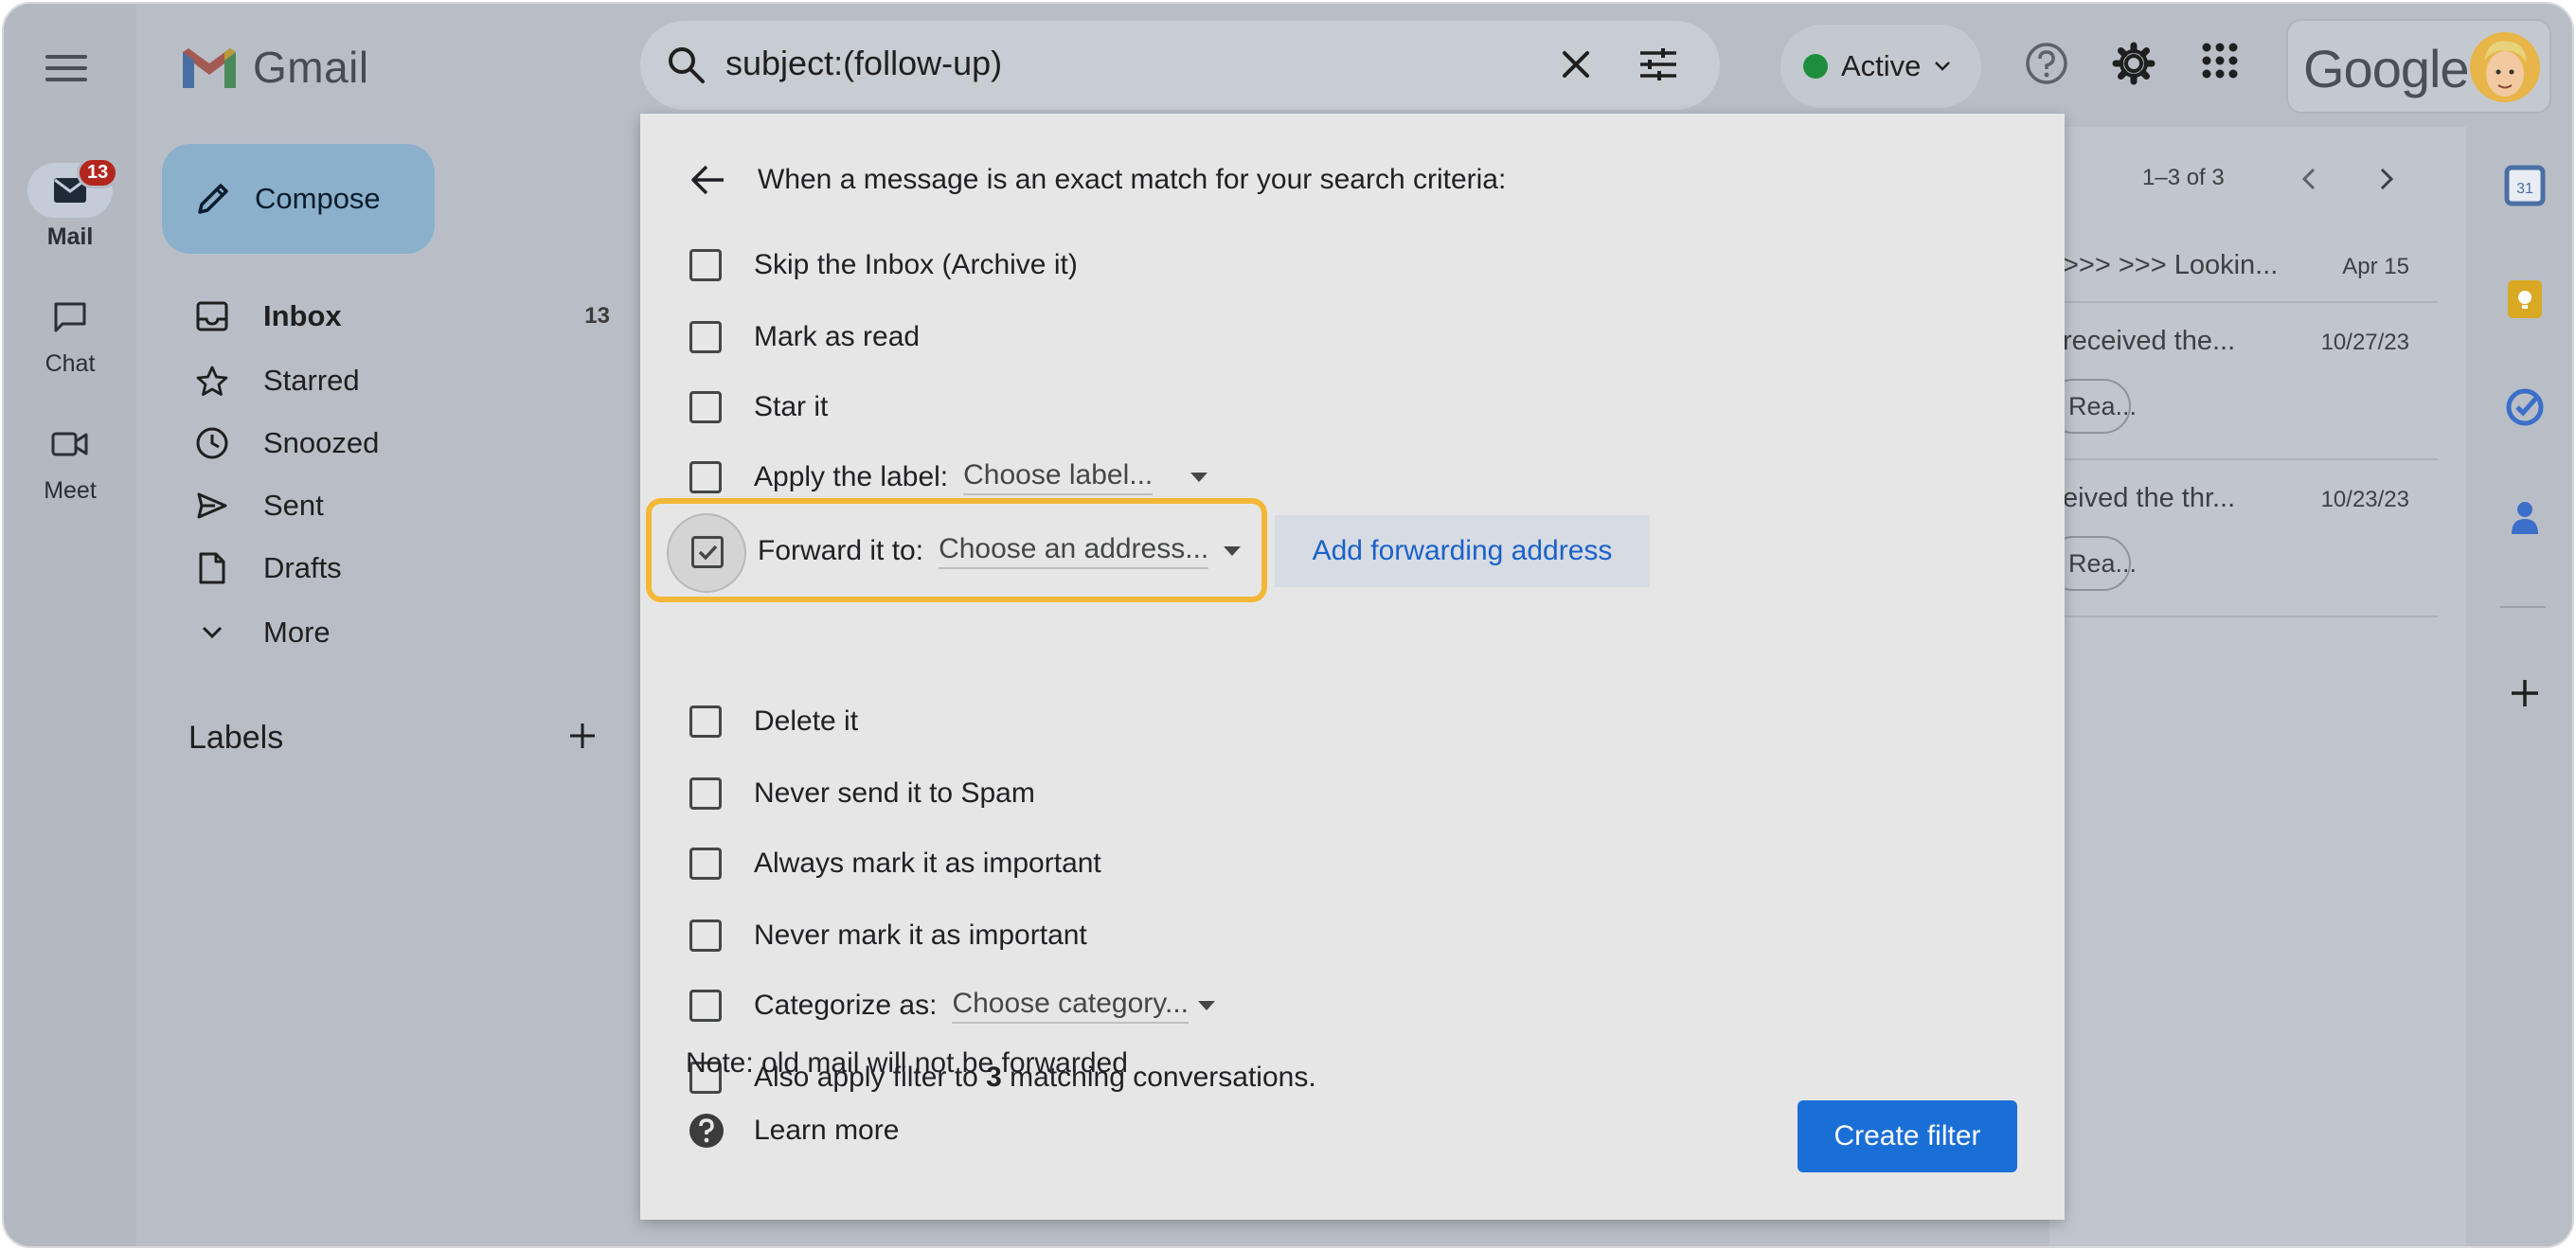 The width and height of the screenshot is (2576, 1250). What do you see at coordinates (791, 407) in the screenshot?
I see `option-label: Star it` at bounding box center [791, 407].